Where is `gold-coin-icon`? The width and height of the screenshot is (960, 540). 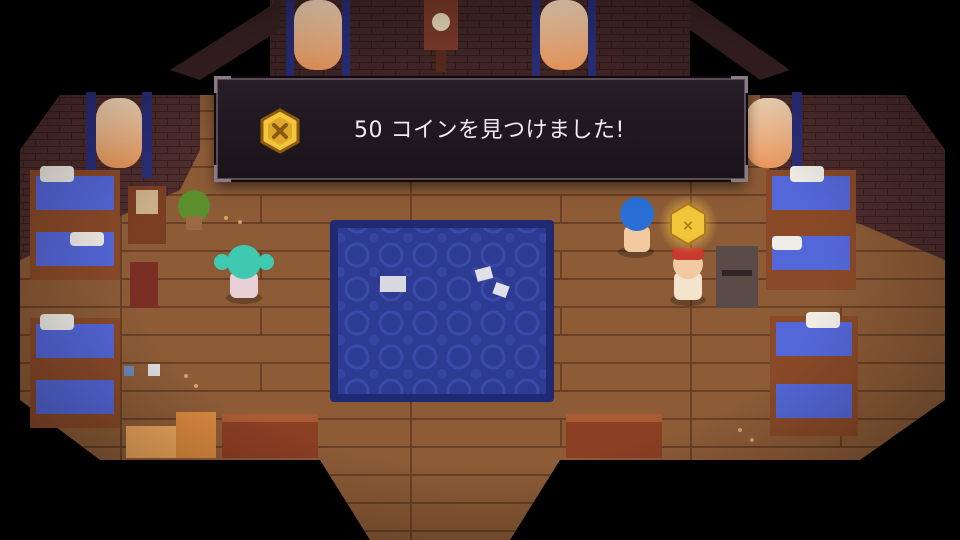
gold-coin-icon is located at coordinates (280, 131).